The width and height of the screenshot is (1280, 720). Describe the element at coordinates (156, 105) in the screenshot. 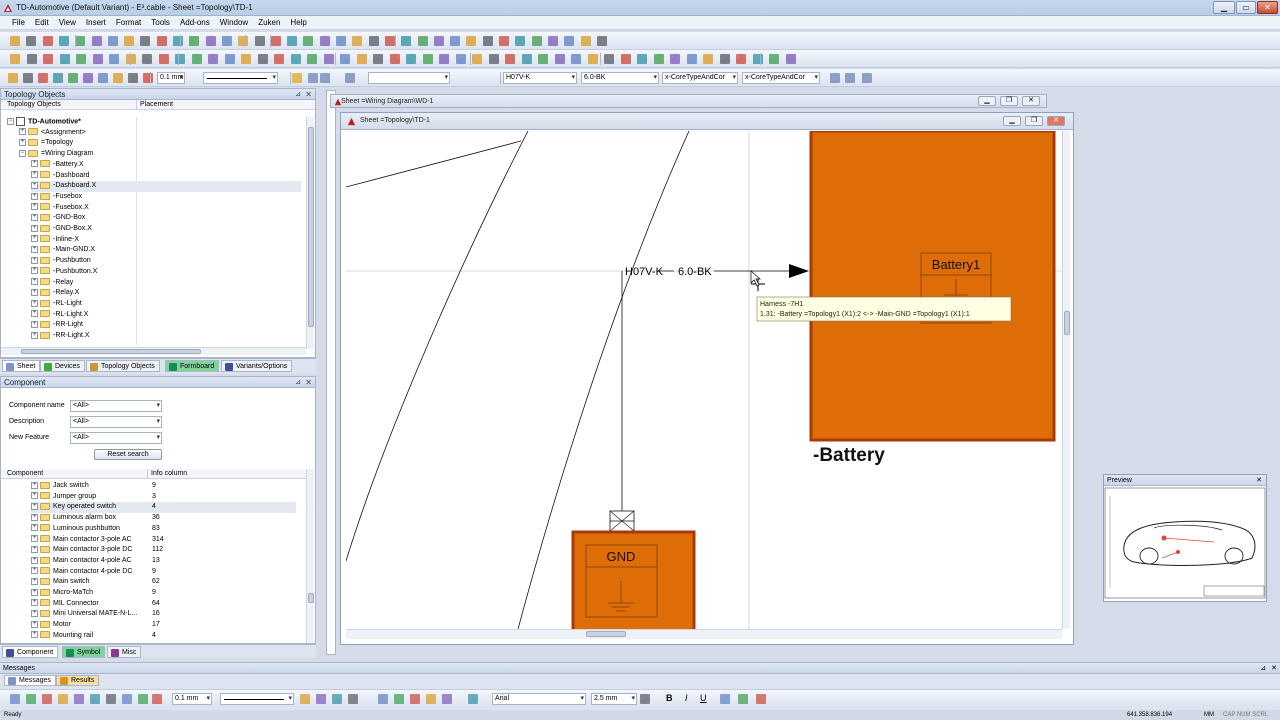

I see `column-placement: Placement` at that location.